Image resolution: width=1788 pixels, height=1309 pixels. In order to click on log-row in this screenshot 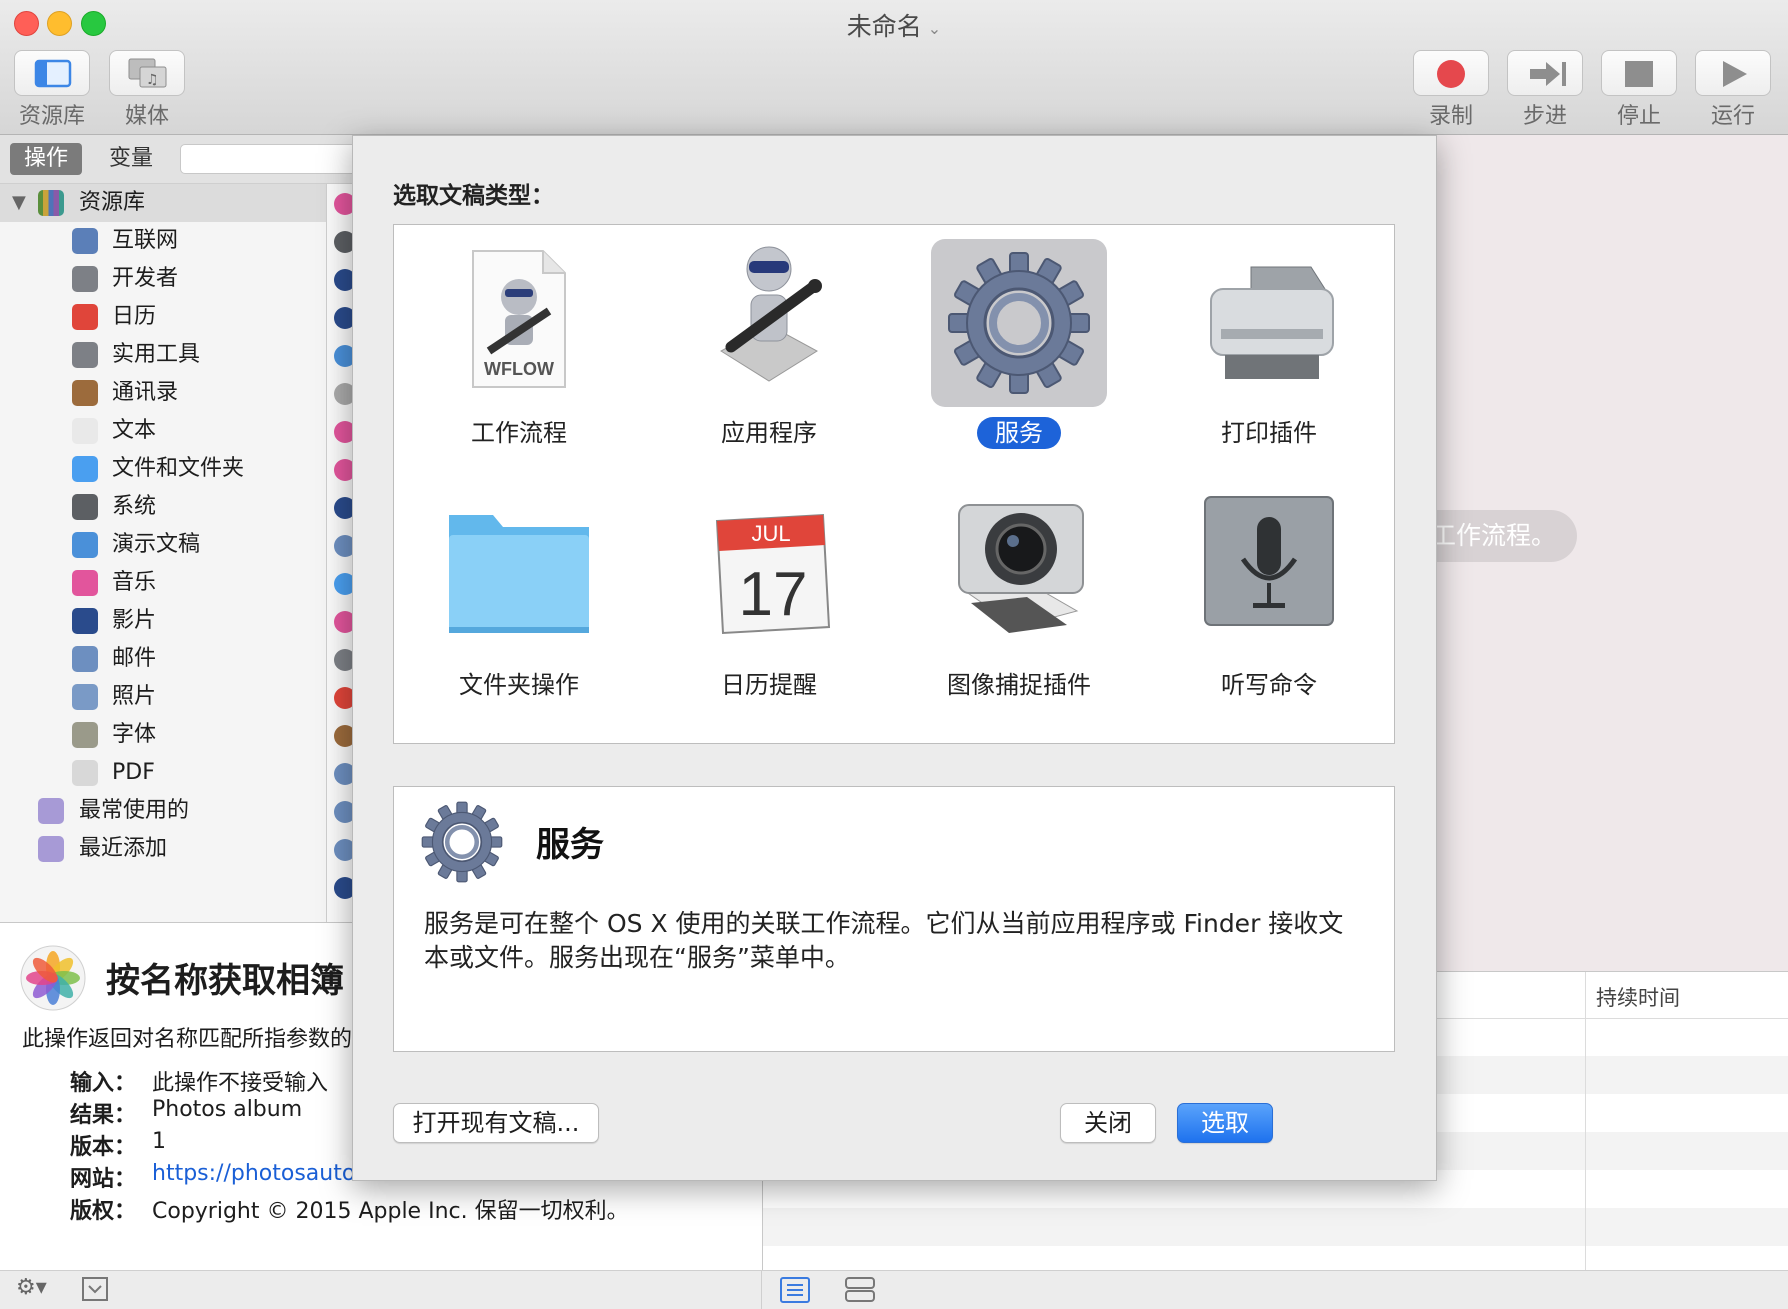, I will do `click(1275, 1227)`.